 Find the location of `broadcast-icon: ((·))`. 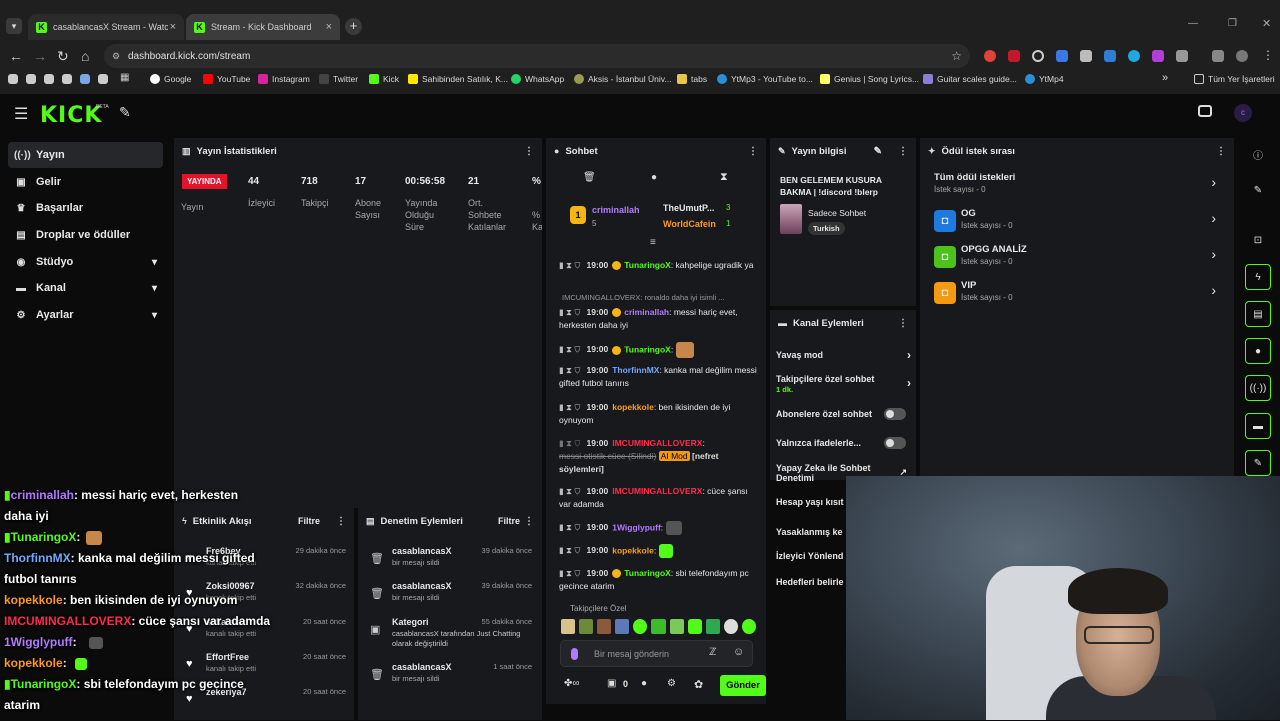

broadcast-icon: ((·)) is located at coordinates (1258, 388).